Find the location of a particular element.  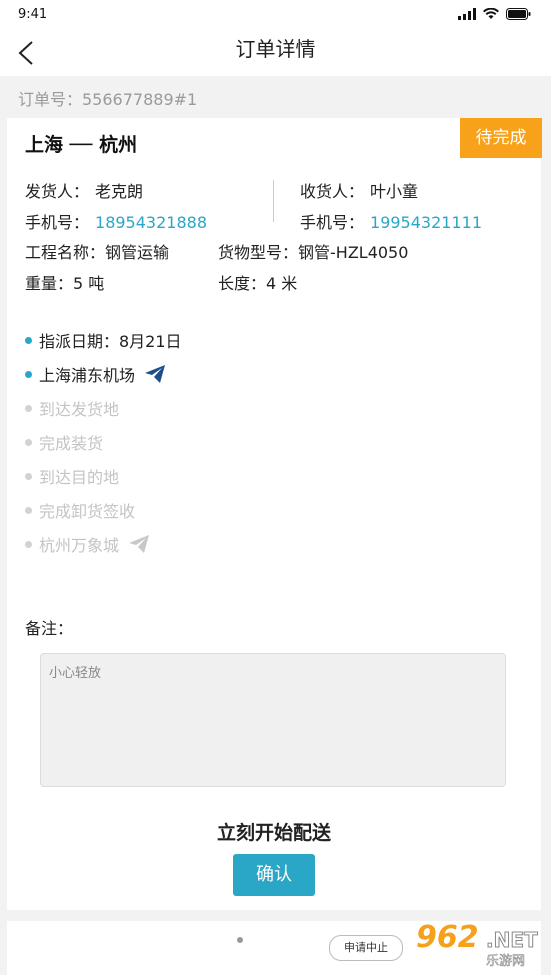

sender-label: 发货人： is located at coordinates (57, 191).